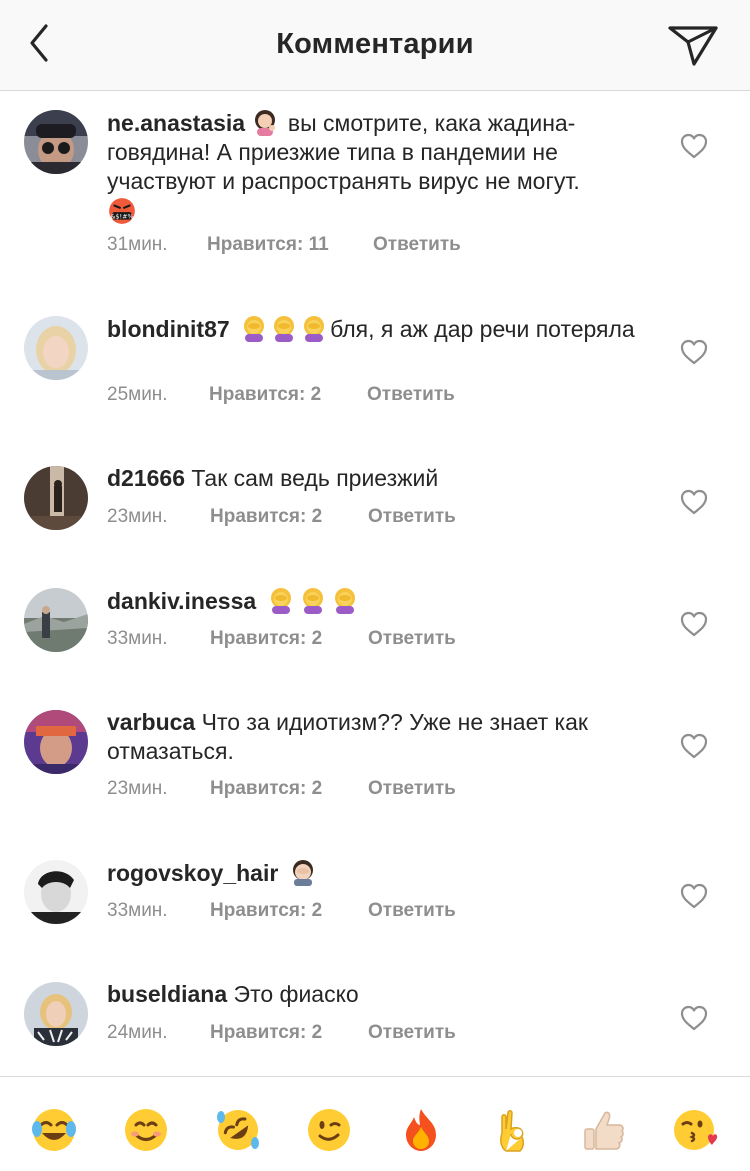  What do you see at coordinates (604, 1130) in the screenshot?
I see `thumbs-up-icon` at bounding box center [604, 1130].